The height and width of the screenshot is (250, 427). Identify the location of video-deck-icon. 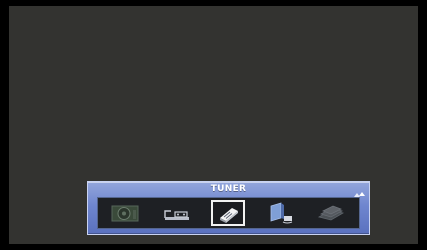
(177, 215).